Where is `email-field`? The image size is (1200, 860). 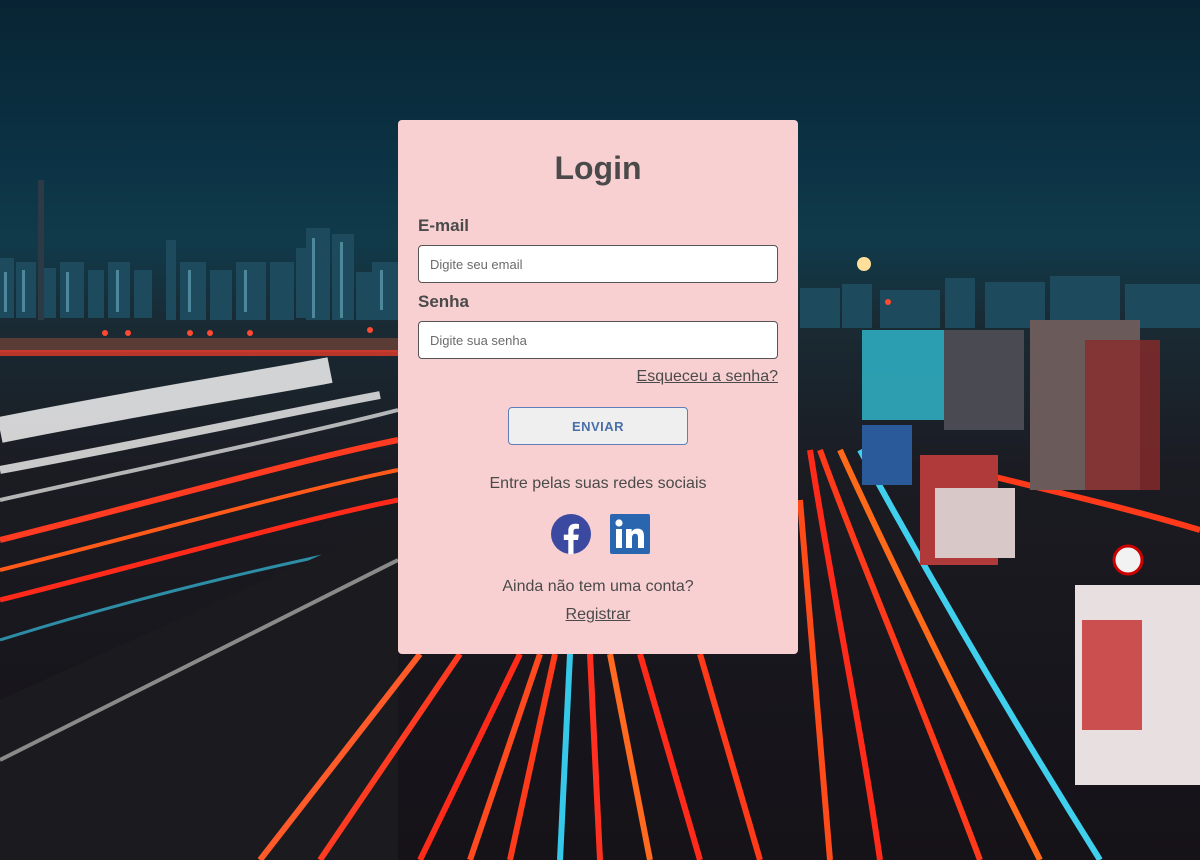
email-field is located at coordinates (598, 264).